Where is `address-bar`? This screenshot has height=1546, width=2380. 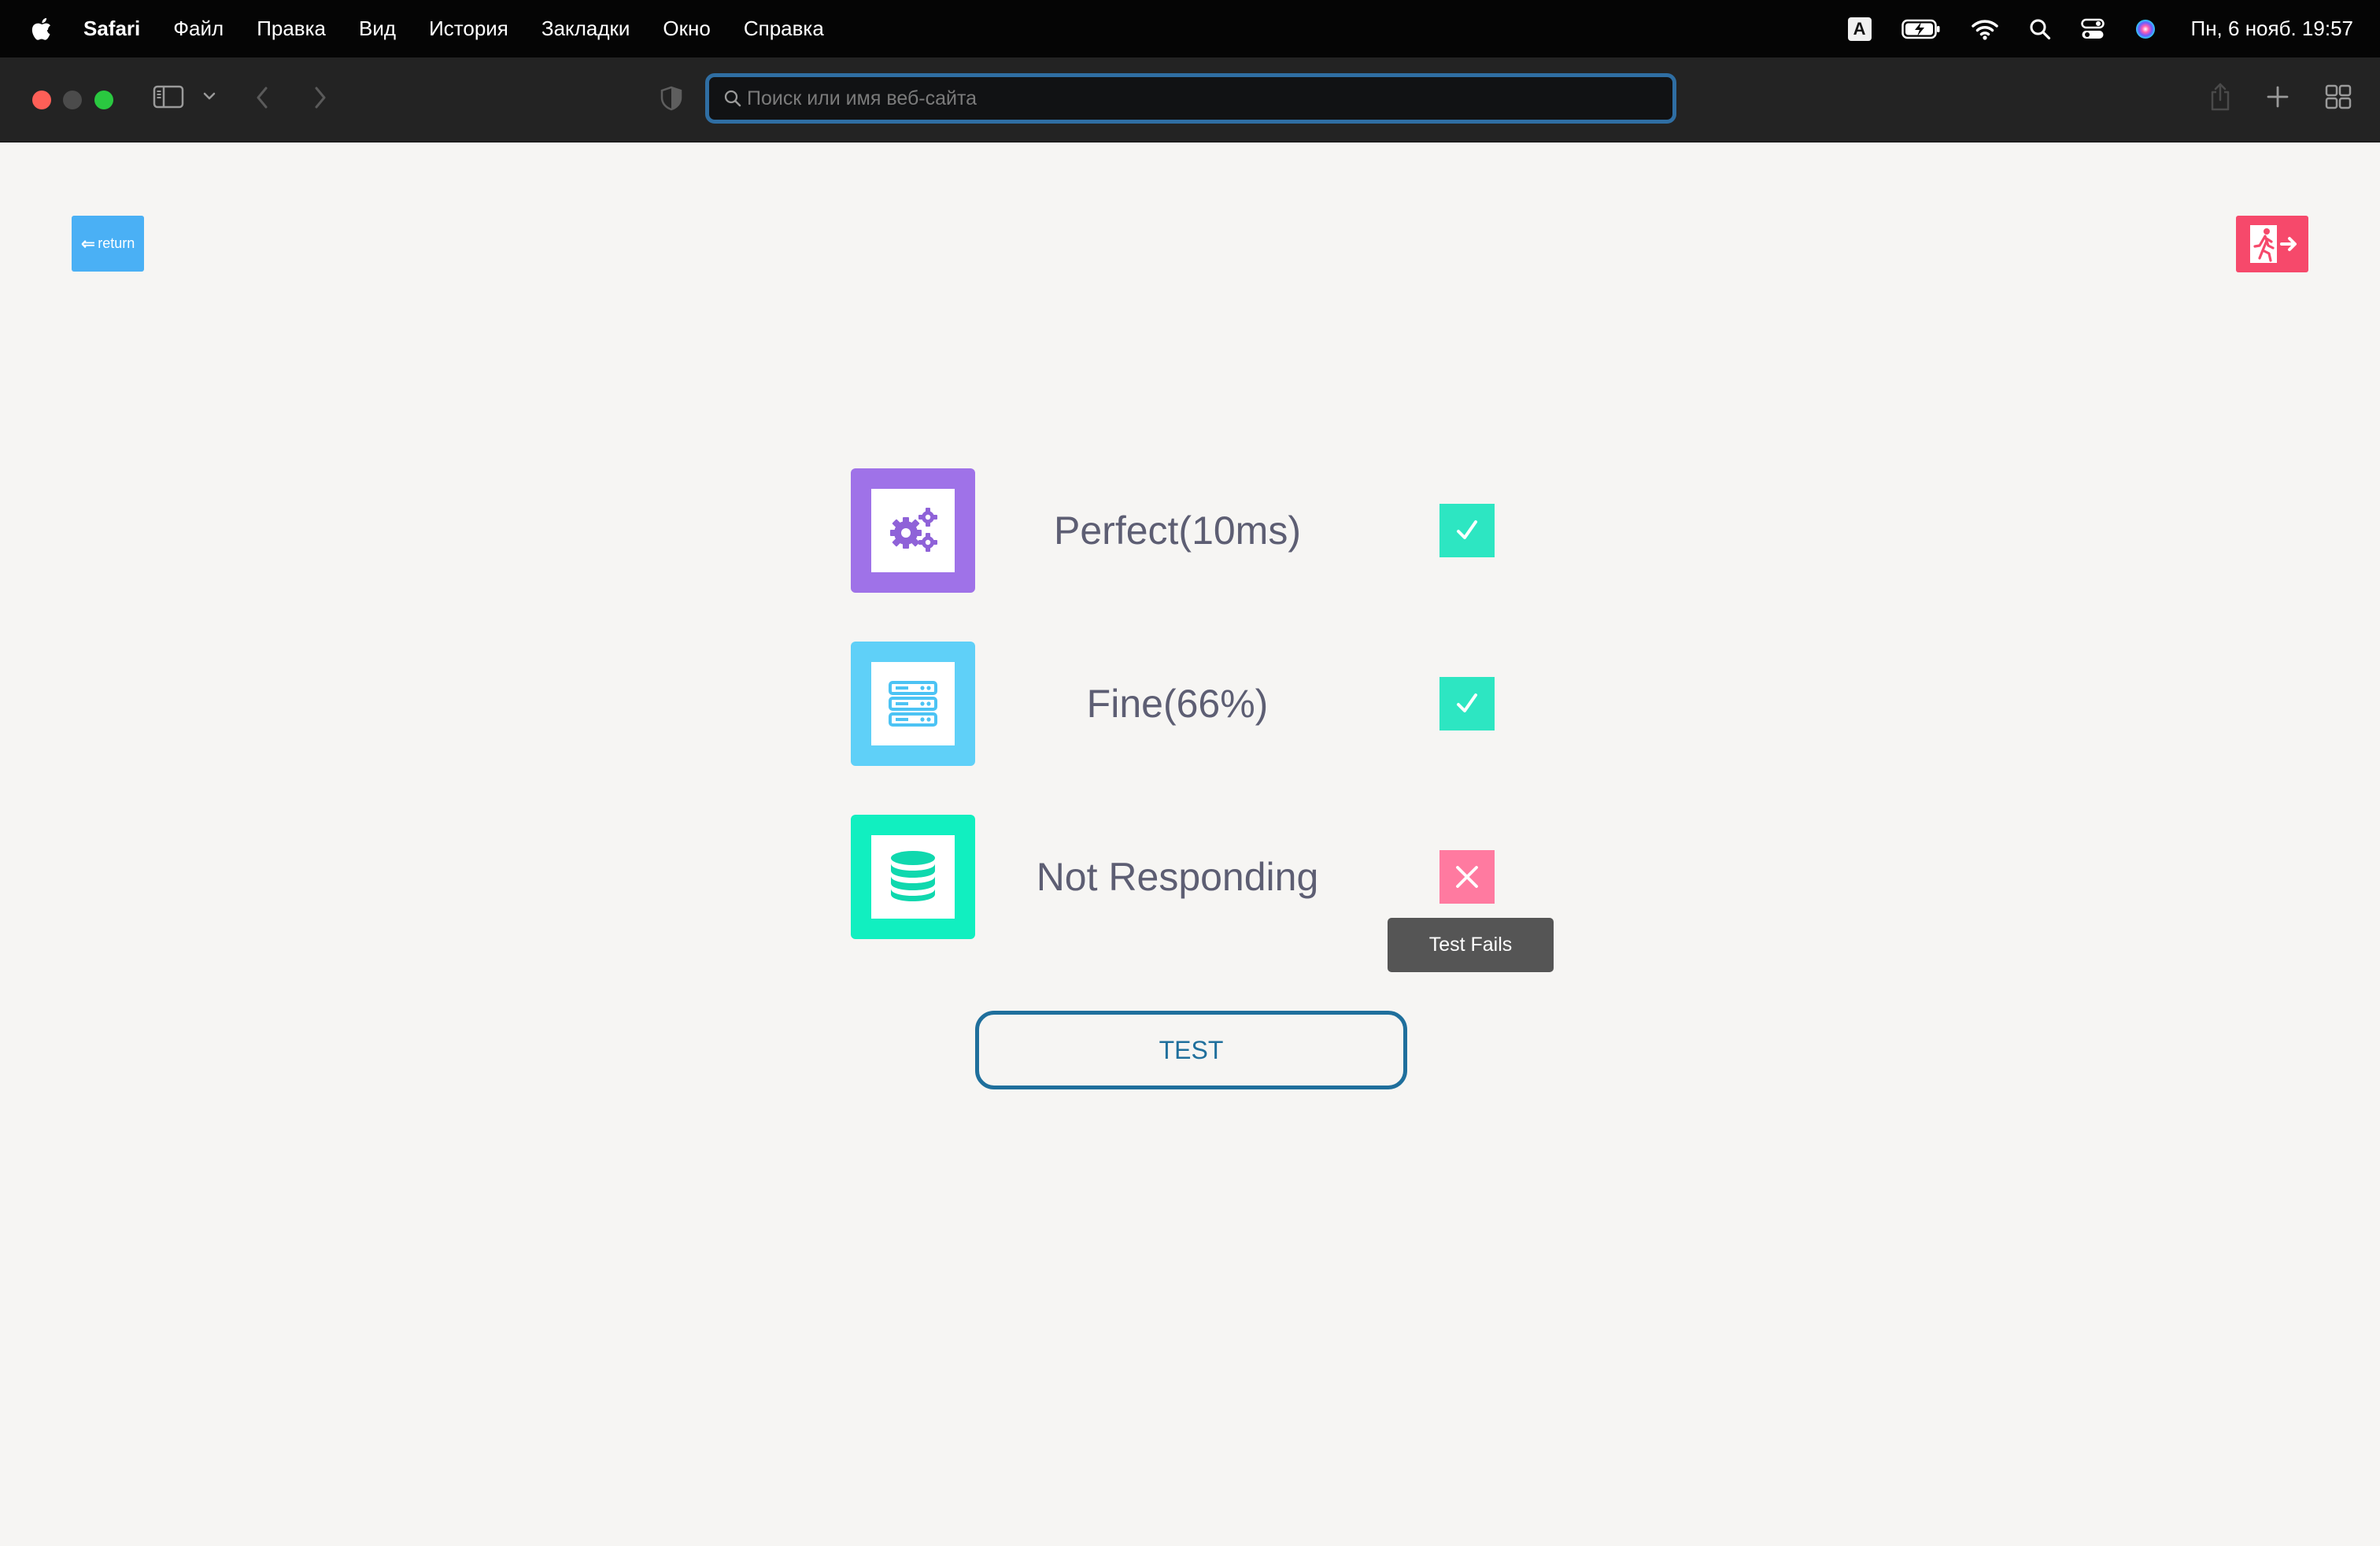 address-bar is located at coordinates (1190, 98).